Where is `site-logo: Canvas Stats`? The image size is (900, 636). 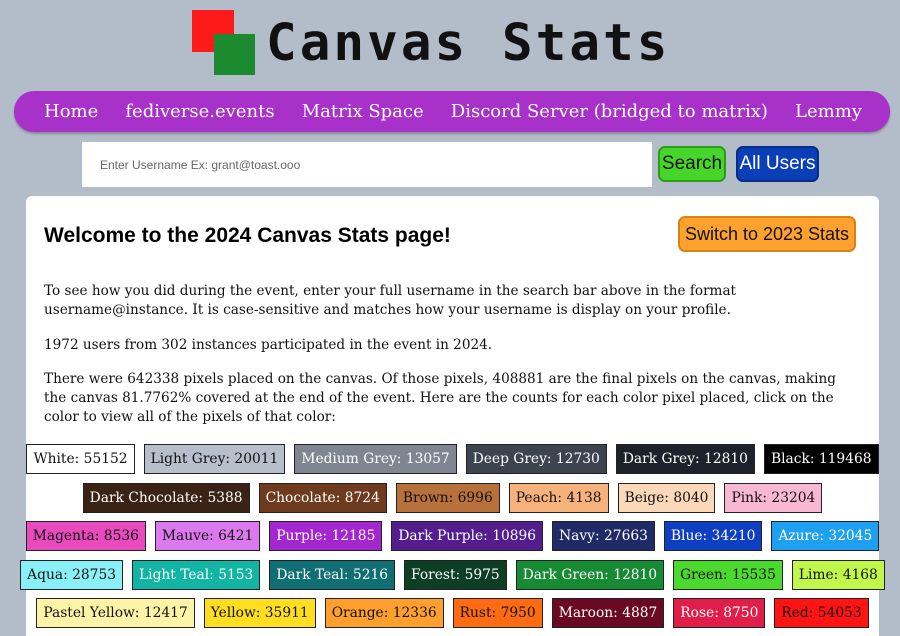
site-logo: Canvas Stats is located at coordinates (452, 43).